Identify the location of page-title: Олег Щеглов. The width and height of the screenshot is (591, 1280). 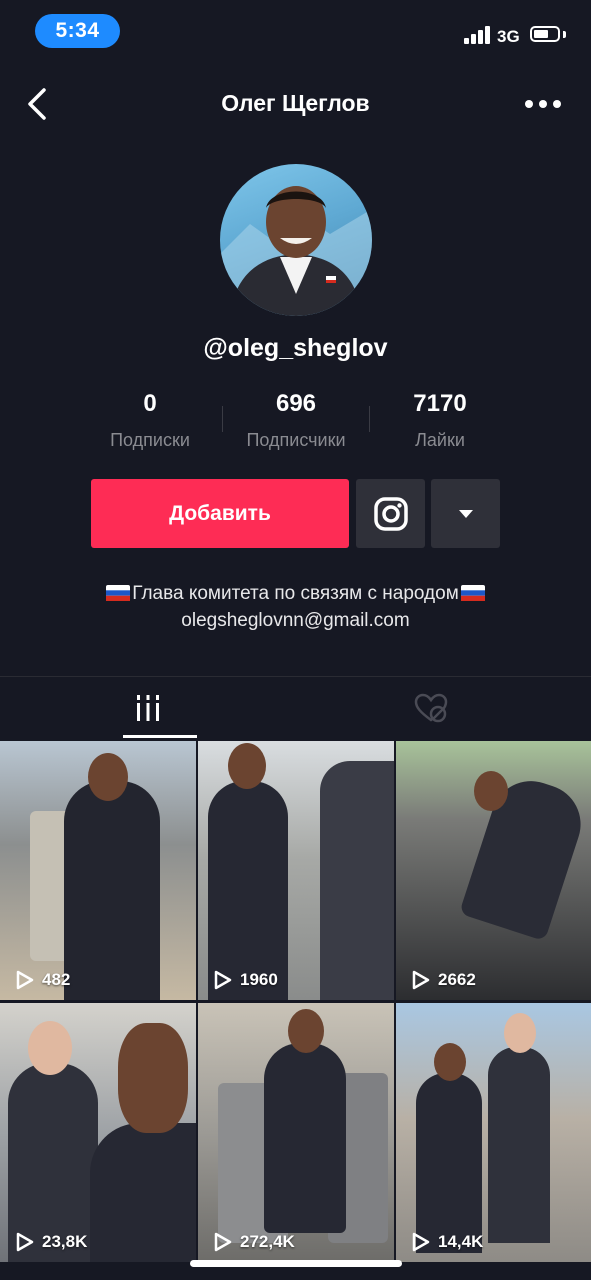
(295, 103).